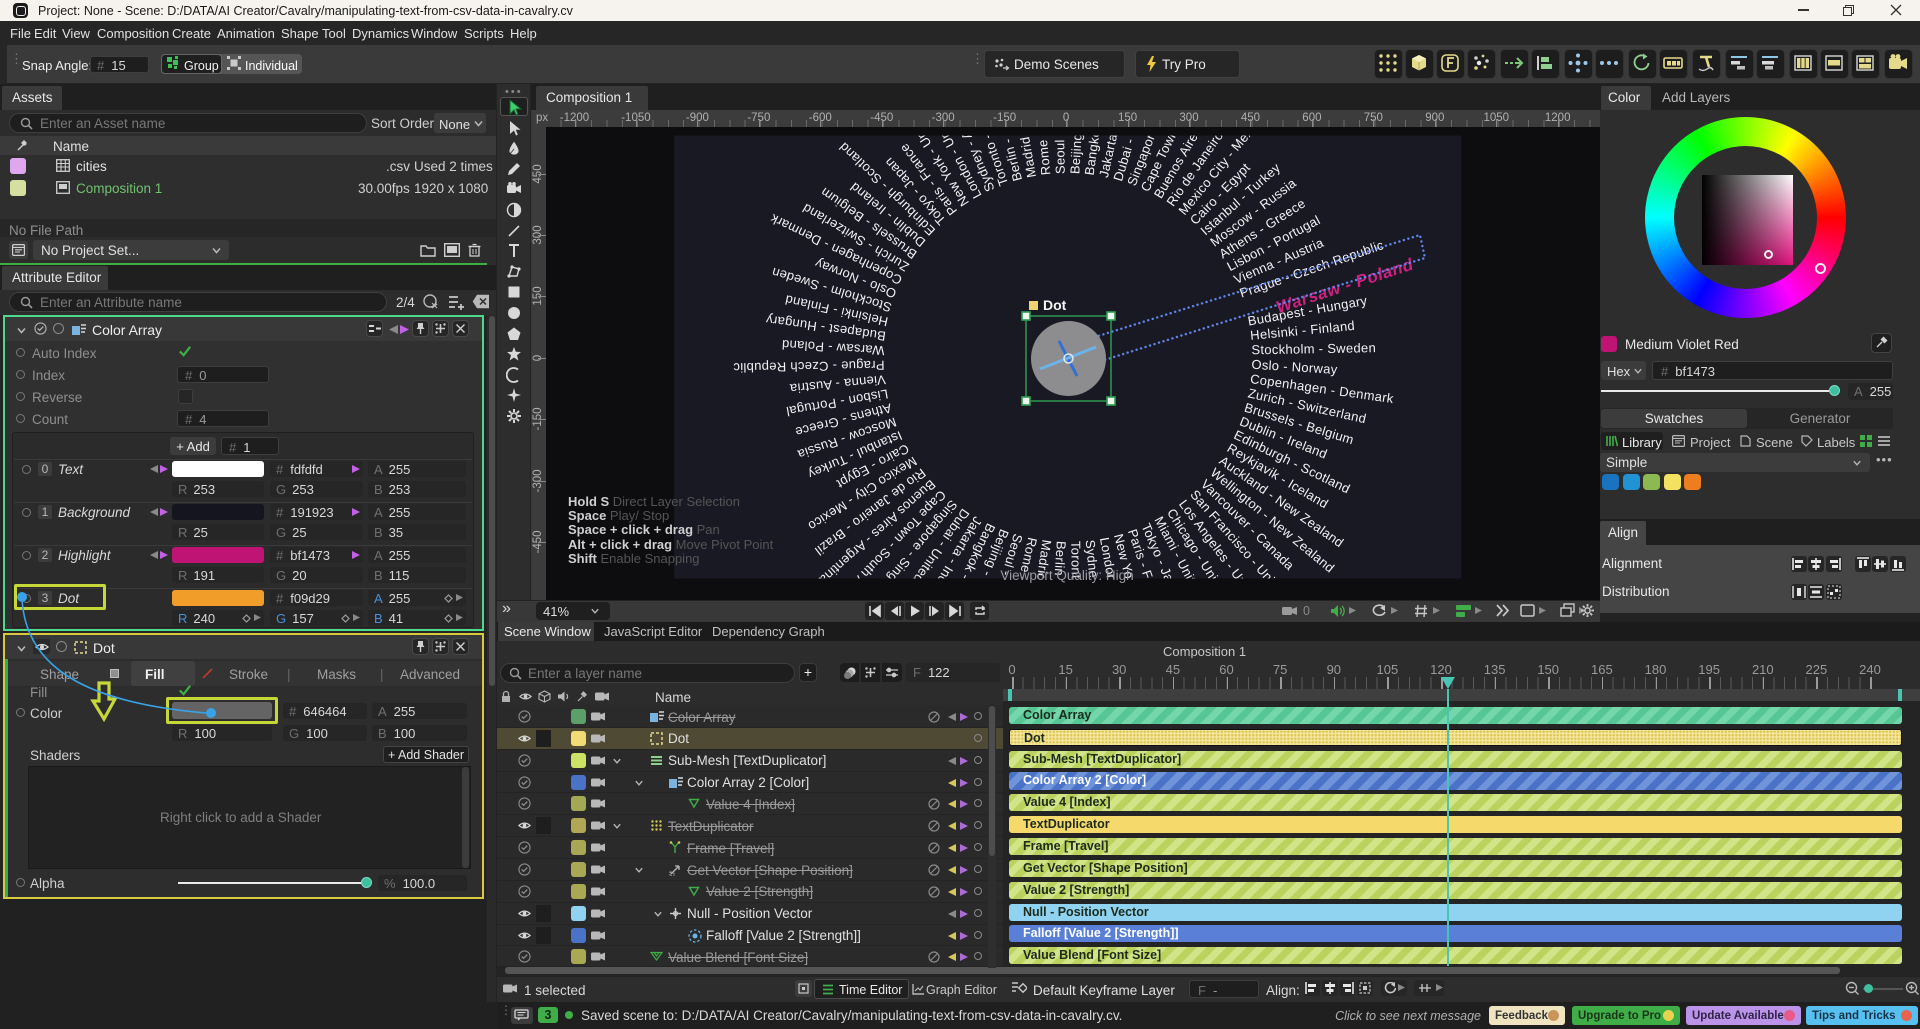 This screenshot has width=1920, height=1029. What do you see at coordinates (809, 367) in the screenshot?
I see `svg-text: Prague - Czech Republic` at bounding box center [809, 367].